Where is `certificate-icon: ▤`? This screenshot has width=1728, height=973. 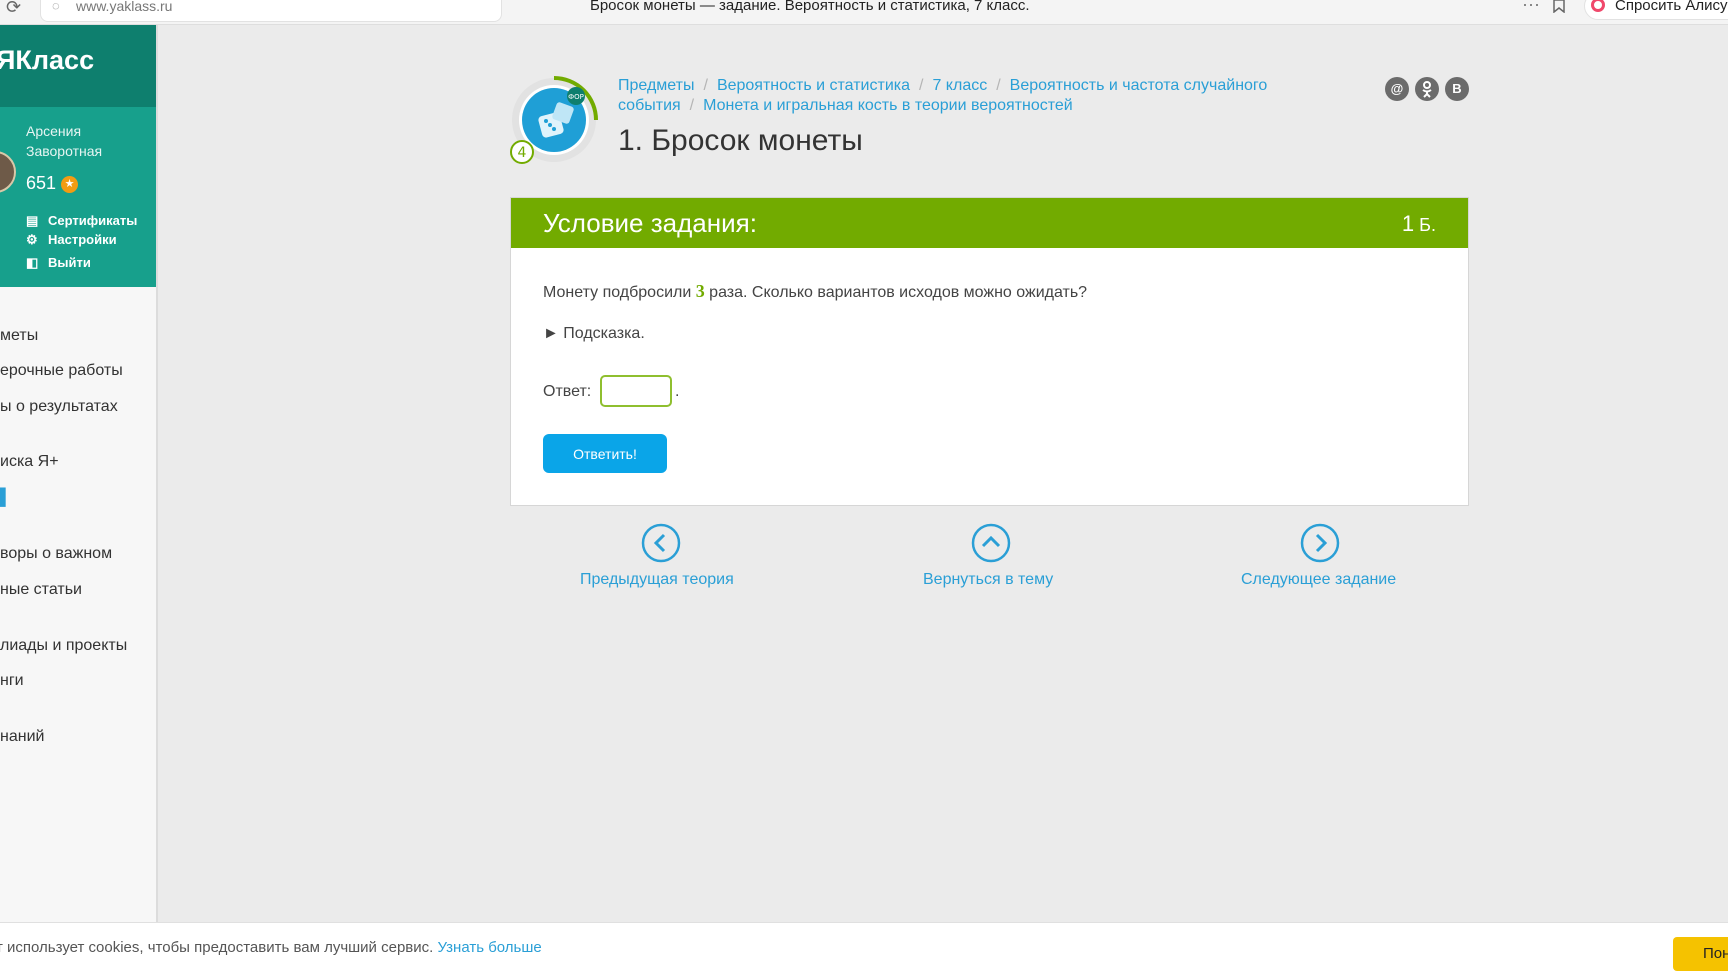
certificate-icon: ▤ is located at coordinates (32, 220).